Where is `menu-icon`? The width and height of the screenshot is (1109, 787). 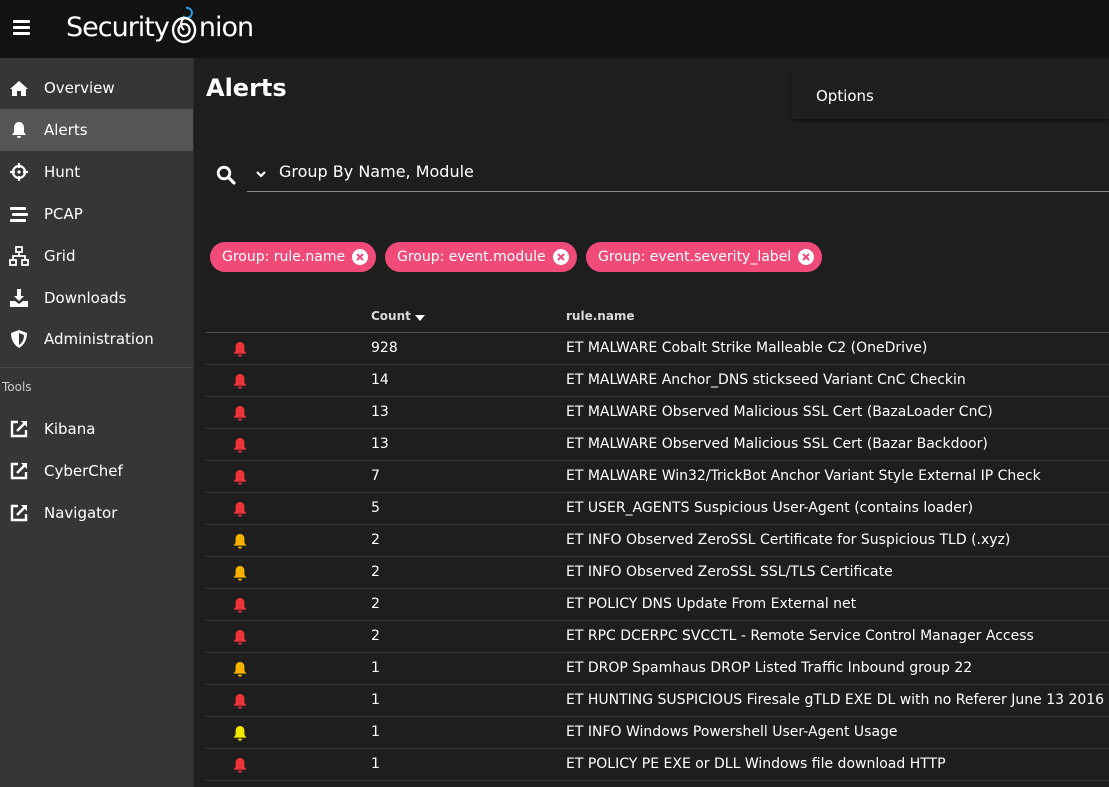
menu-icon is located at coordinates (21, 28).